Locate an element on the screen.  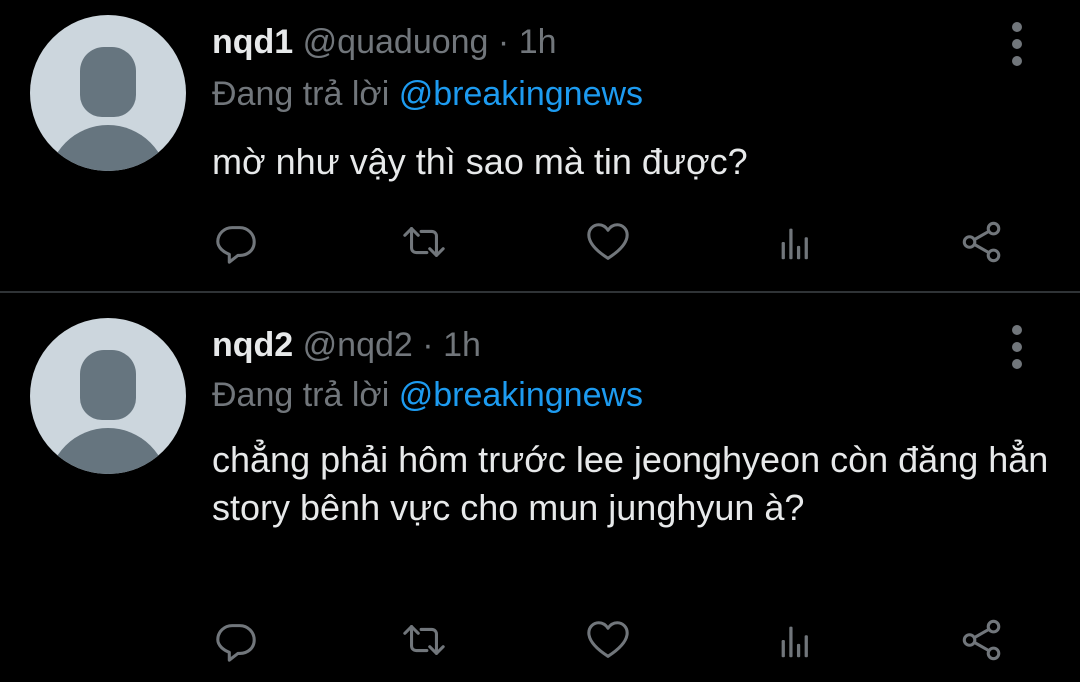
tweet-header: nqd1 @quaduong · 1h is located at coordinates (384, 42).